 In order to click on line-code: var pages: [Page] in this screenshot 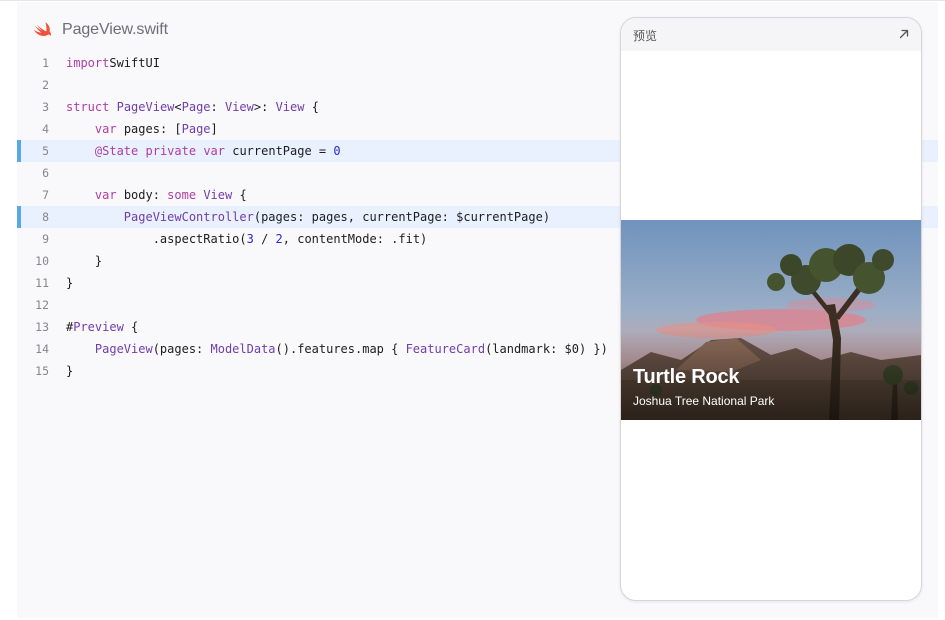, I will do `click(142, 129)`.